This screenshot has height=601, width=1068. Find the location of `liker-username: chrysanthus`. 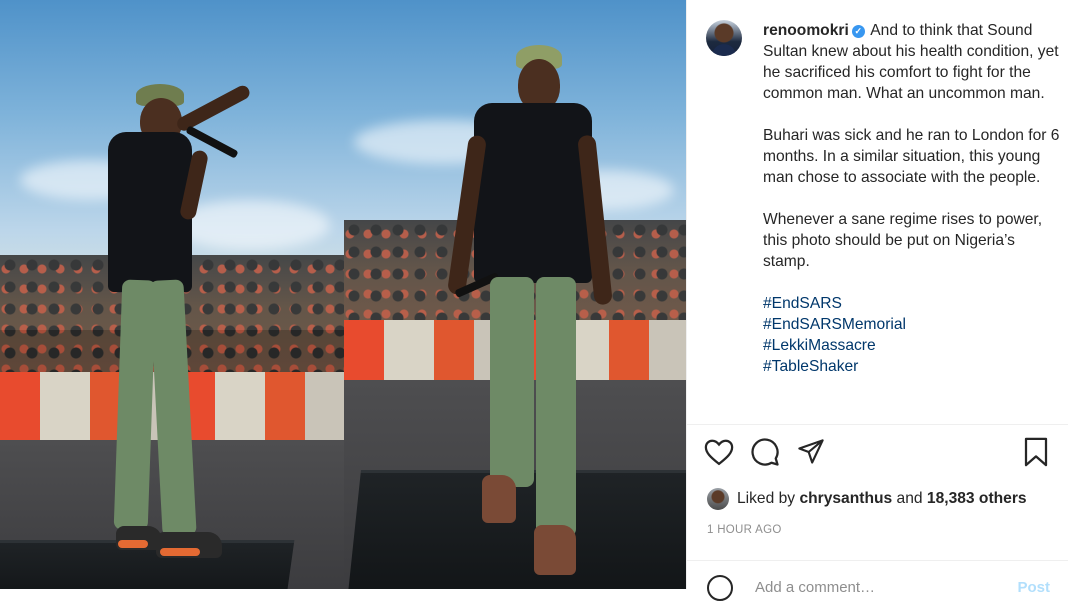

liker-username: chrysanthus is located at coordinates (845, 499).